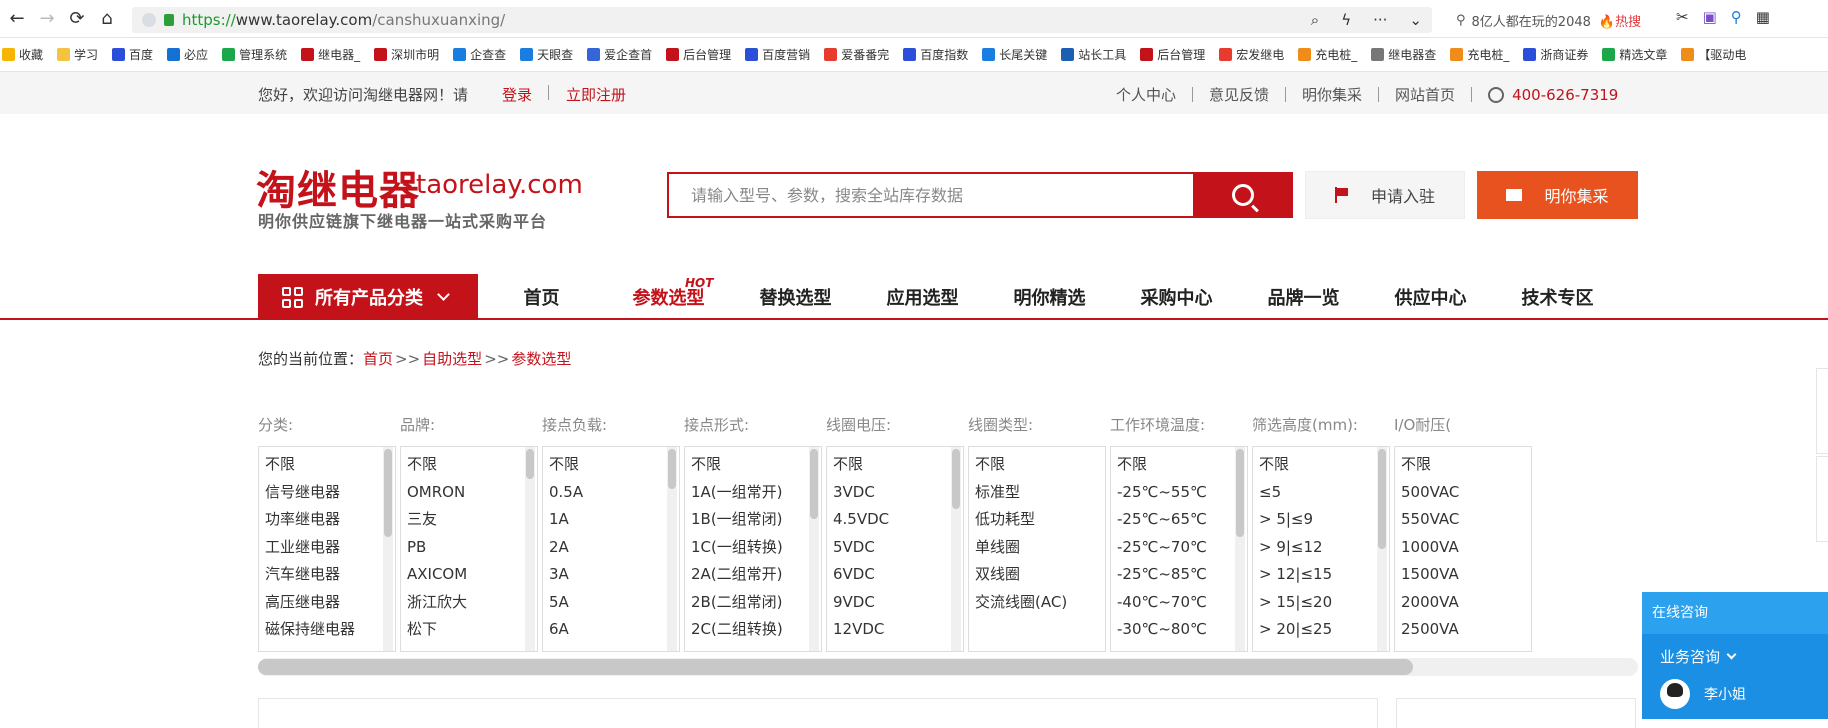 This screenshot has width=1828, height=728. Describe the element at coordinates (22, 54) in the screenshot. I see `bookmark-item: 收藏` at that location.